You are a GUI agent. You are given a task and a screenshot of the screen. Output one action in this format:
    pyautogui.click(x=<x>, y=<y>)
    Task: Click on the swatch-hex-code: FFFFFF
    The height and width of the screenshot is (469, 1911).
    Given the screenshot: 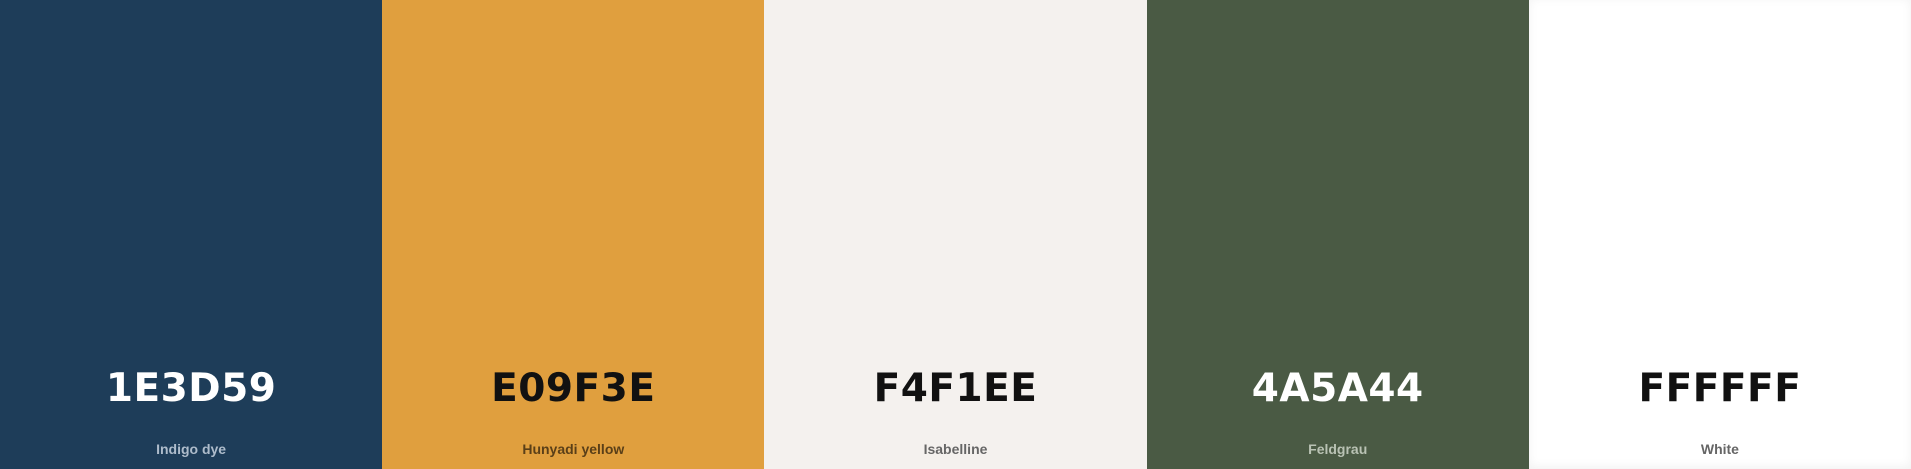 What is the action you would take?
    pyautogui.click(x=1720, y=389)
    